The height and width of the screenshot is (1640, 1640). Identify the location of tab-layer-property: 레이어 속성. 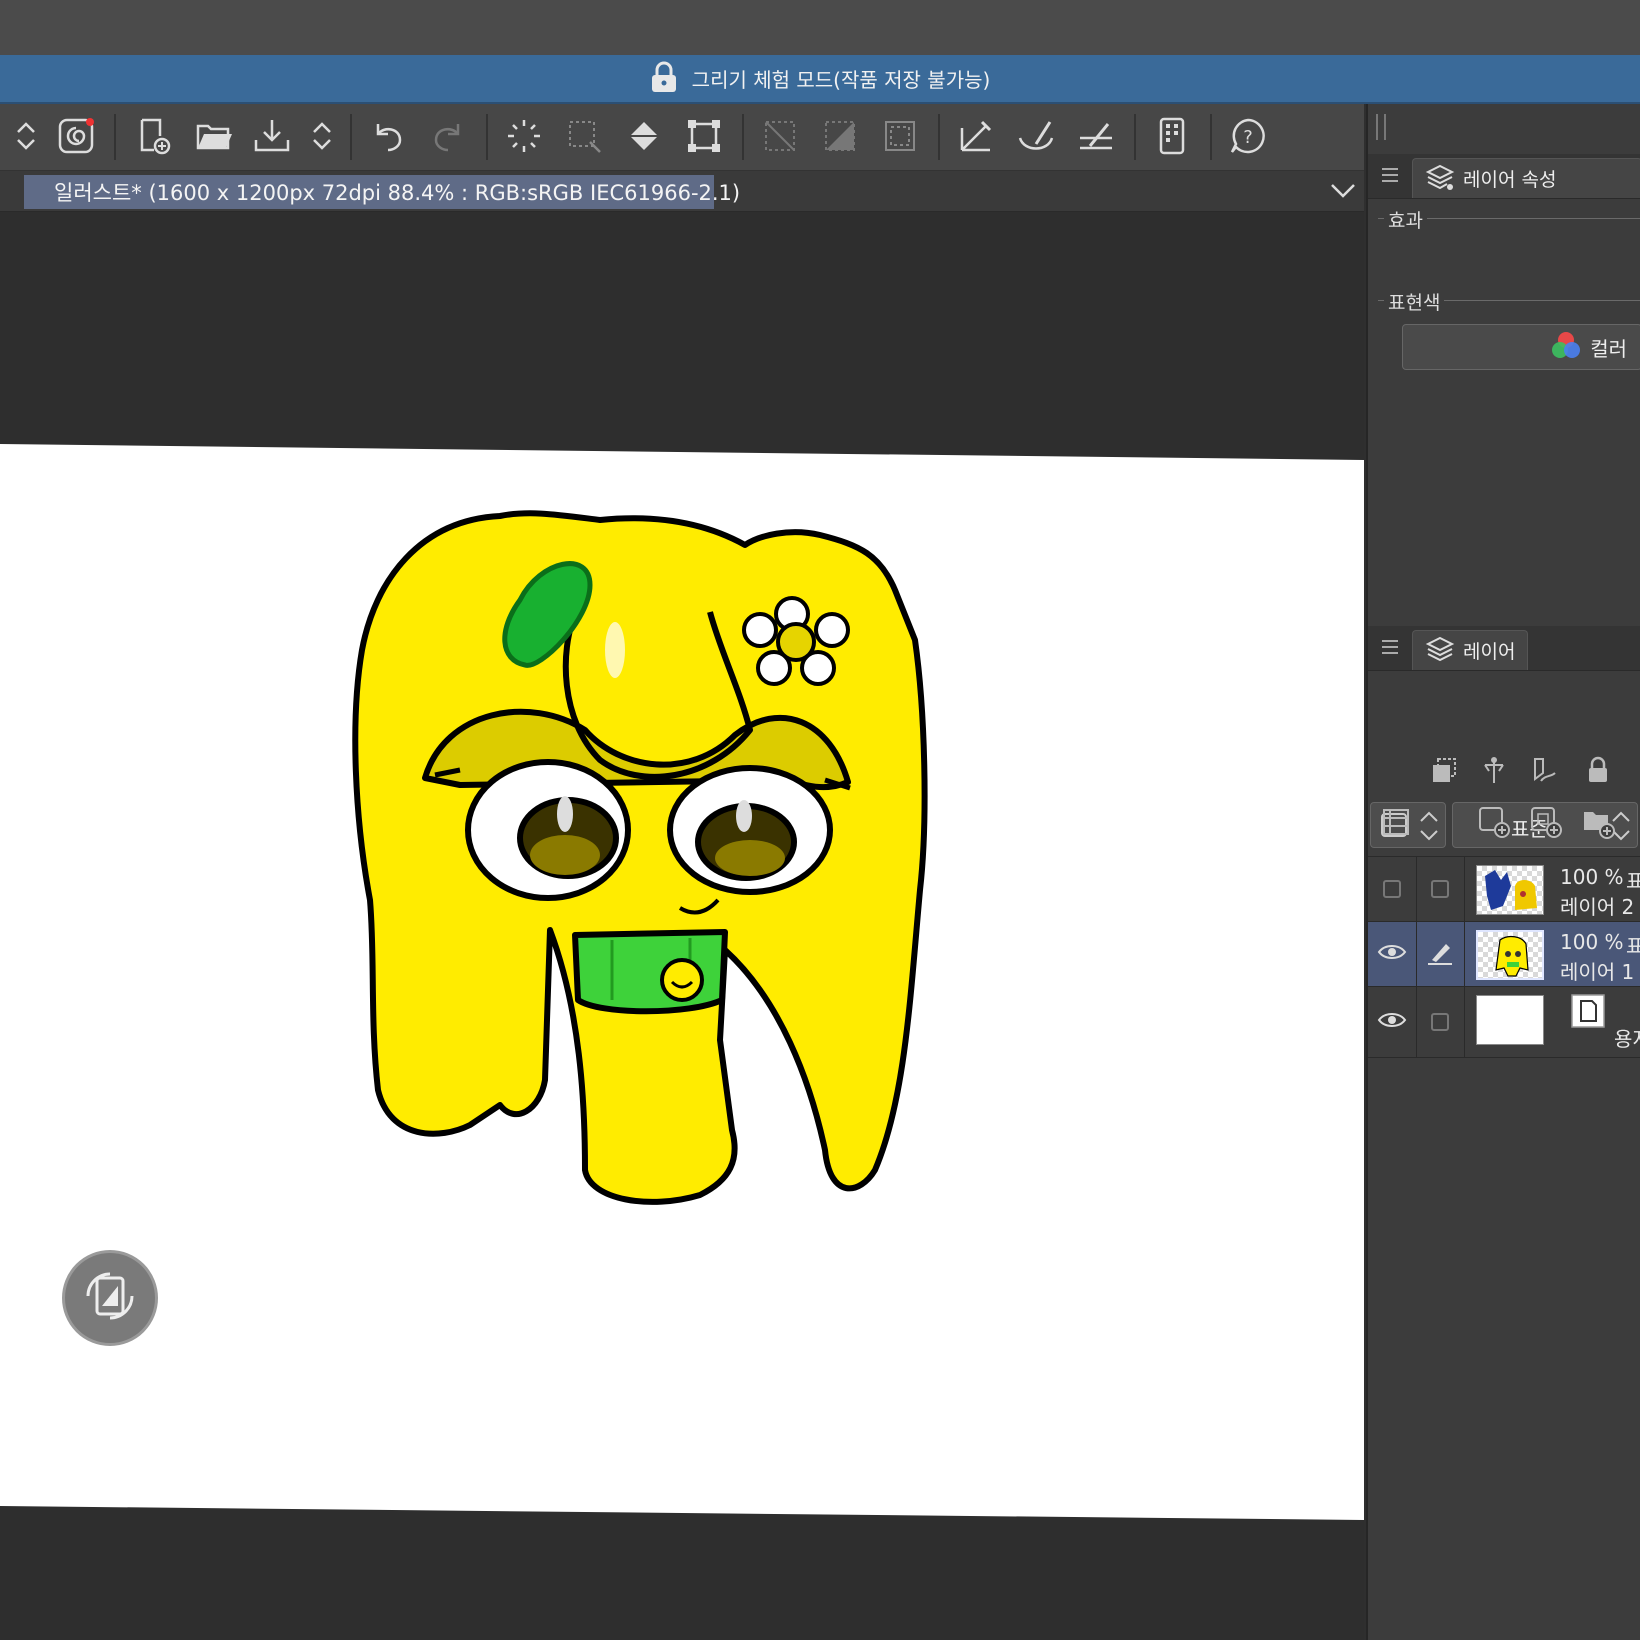
(1526, 178).